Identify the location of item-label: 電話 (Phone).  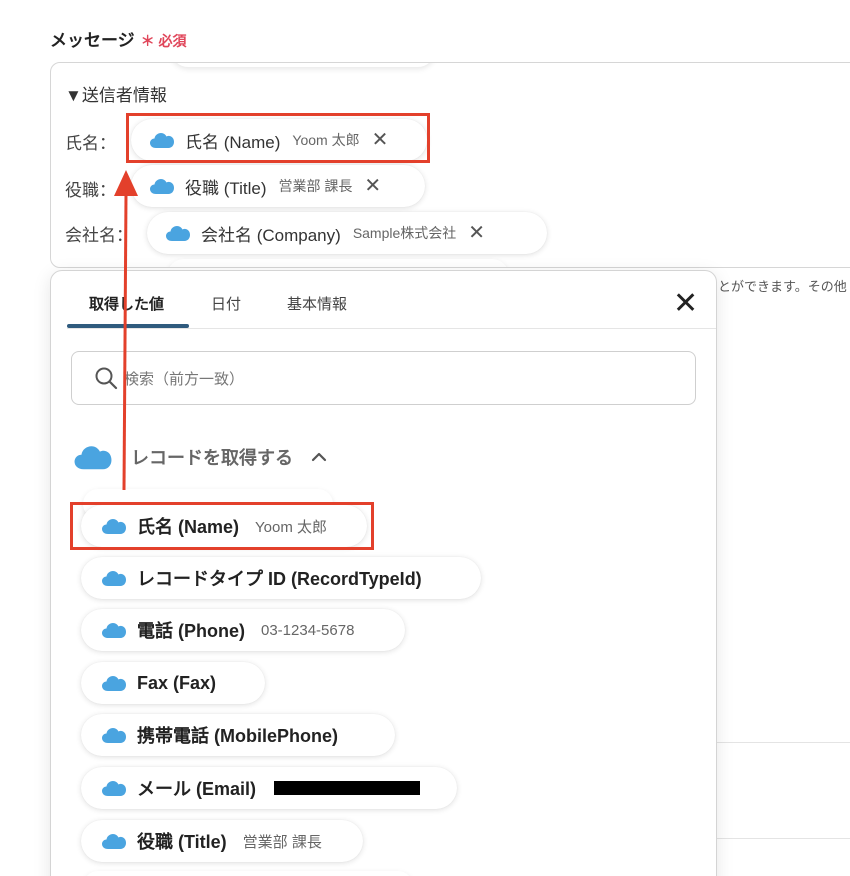
(191, 631).